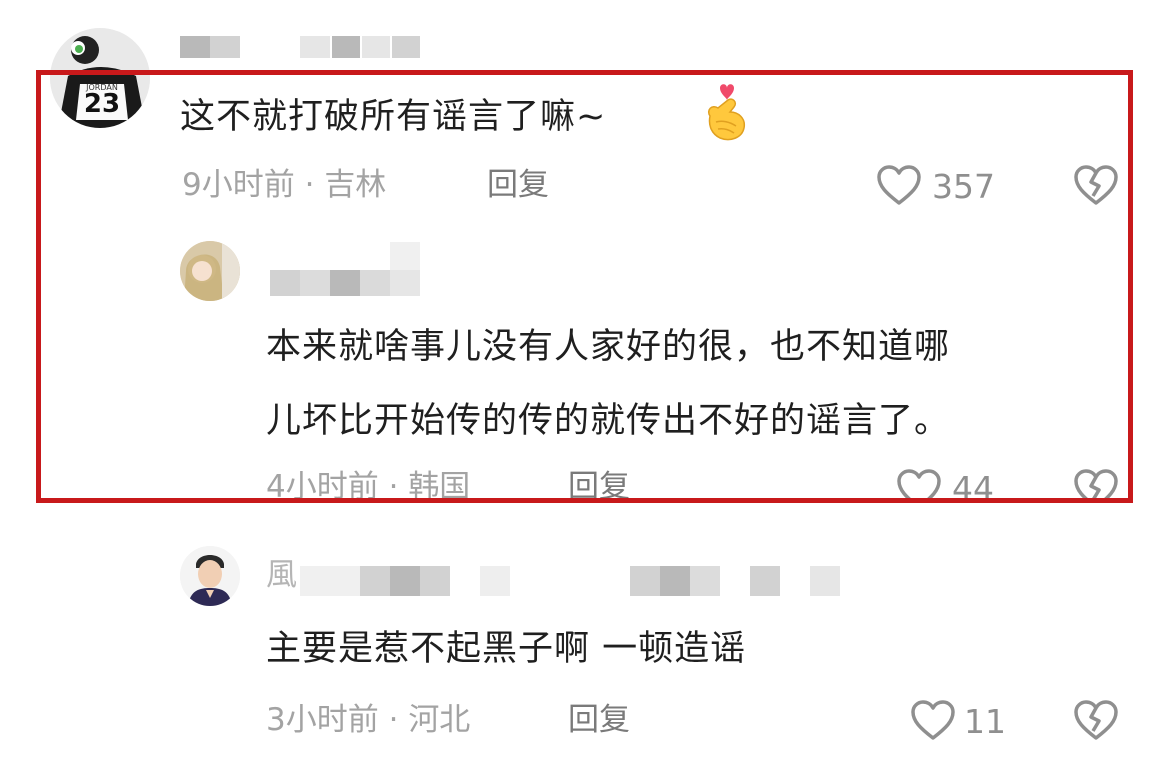  Describe the element at coordinates (439, 720) in the screenshot. I see `location-label: 河北` at that location.